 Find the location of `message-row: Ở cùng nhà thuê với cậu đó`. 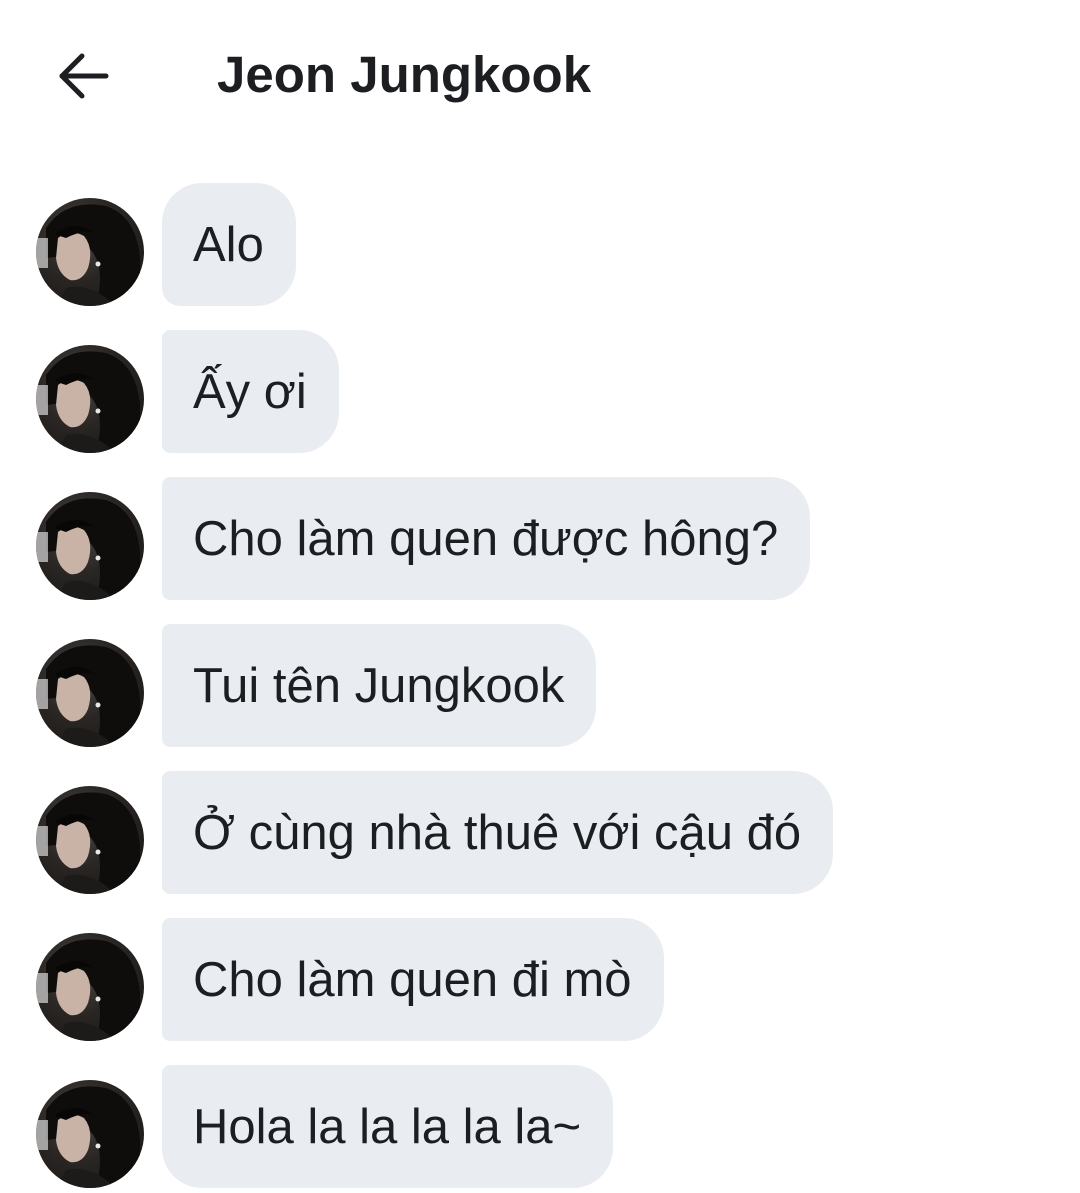

message-row: Ở cùng nhà thuê với cậu đó is located at coordinates (540, 832).